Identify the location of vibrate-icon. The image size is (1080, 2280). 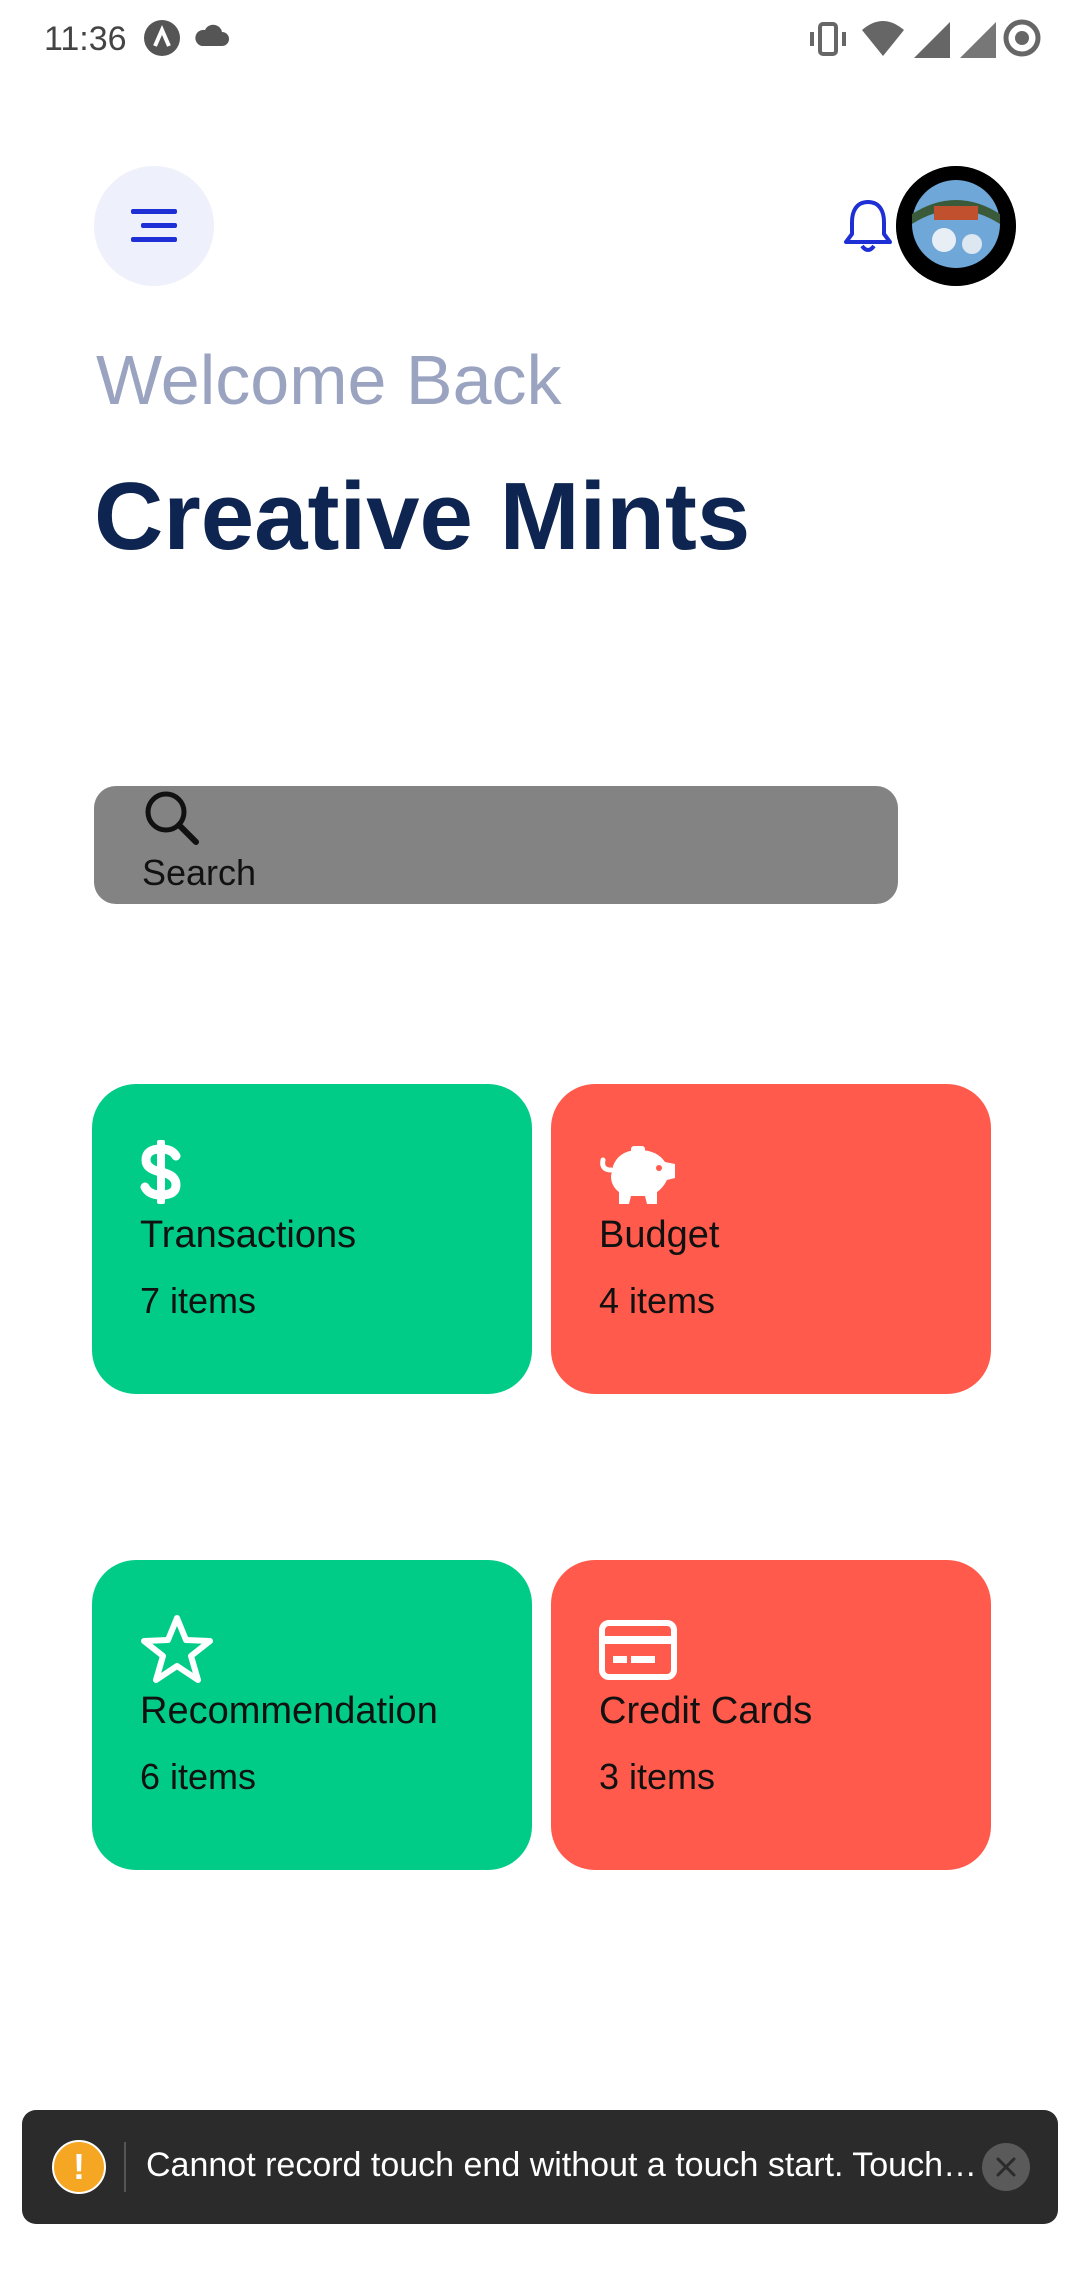
(828, 39).